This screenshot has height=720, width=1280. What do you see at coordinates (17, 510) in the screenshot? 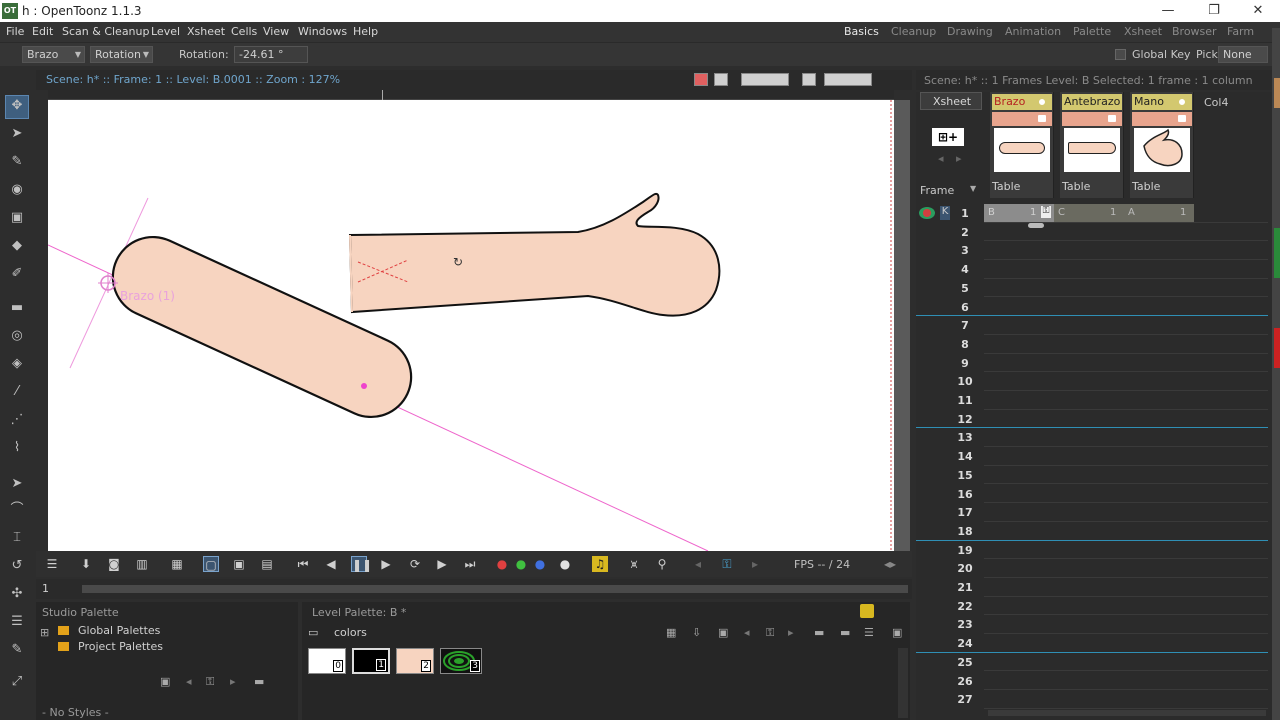
I see `magnet-tool-icon: ⌒` at bounding box center [17, 510].